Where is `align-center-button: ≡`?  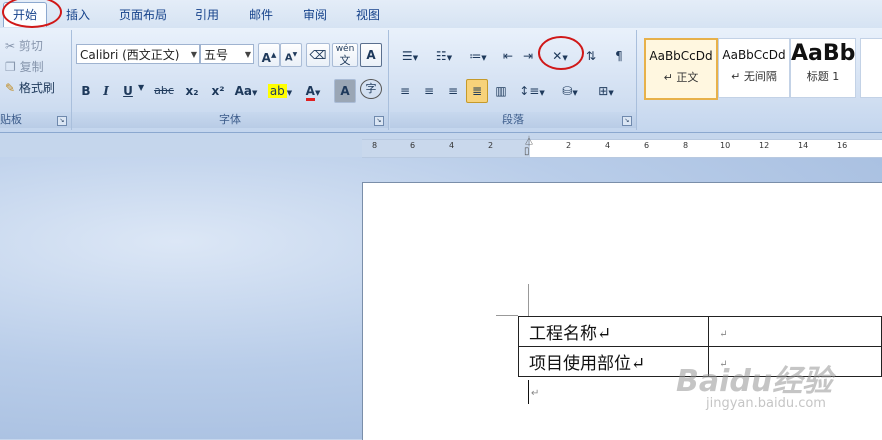
align-center-button: ≡ is located at coordinates (429, 91).